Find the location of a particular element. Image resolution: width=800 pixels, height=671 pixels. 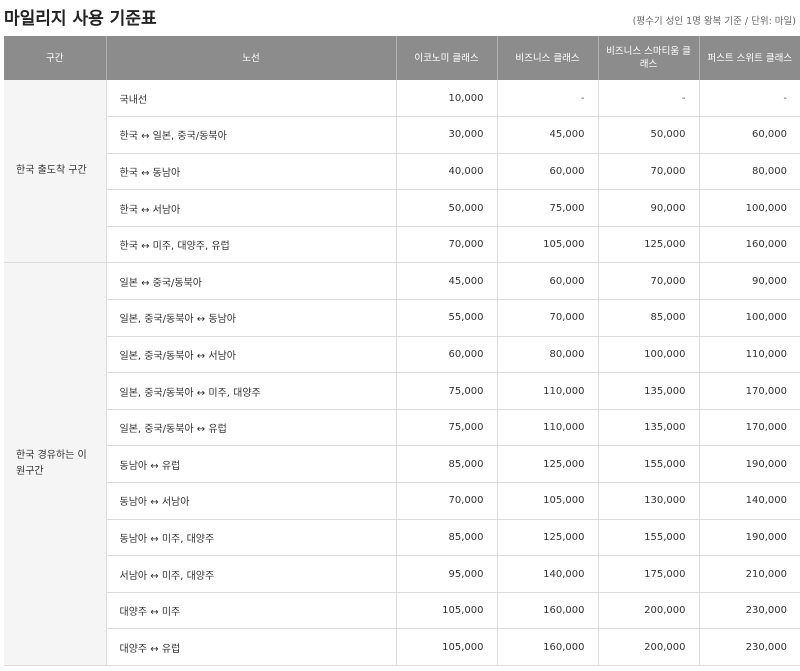

route-cell: 일본 ↔ 중국/동북아 is located at coordinates (250, 281).